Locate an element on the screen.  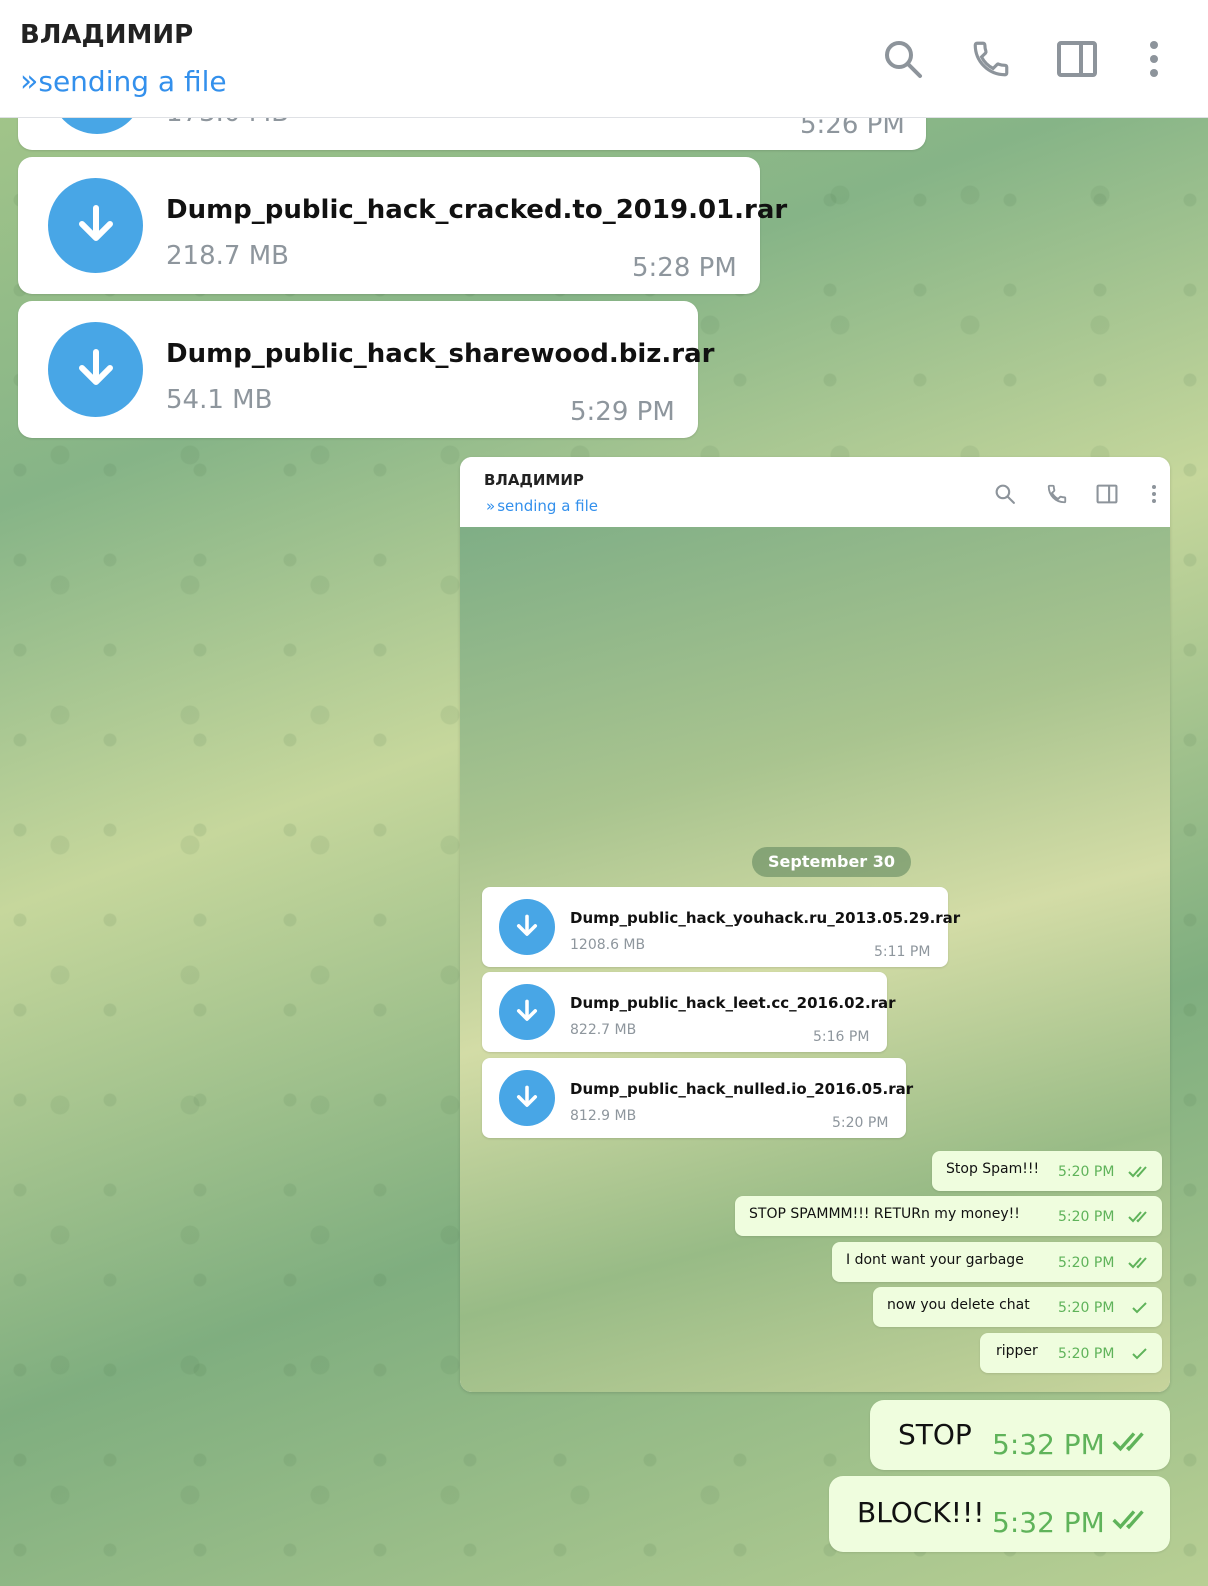
outgoing-message: STOP SPAMMM!!! RETURn my money!! 5:20 PM is located at coordinates (948, 1216).